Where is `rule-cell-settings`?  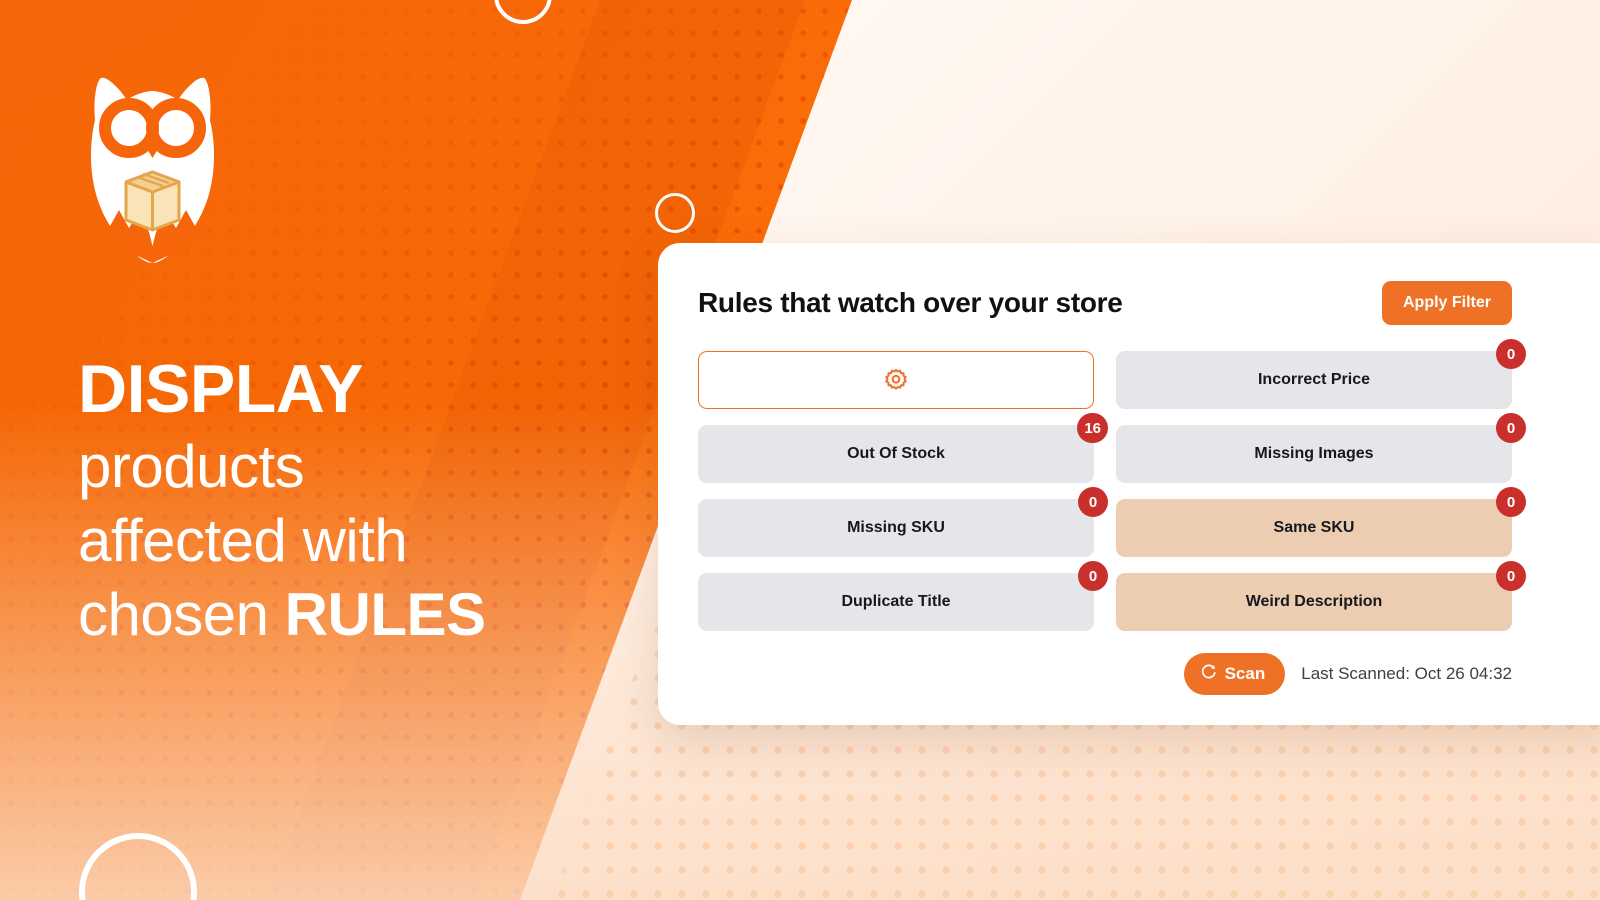 rule-cell-settings is located at coordinates (896, 380).